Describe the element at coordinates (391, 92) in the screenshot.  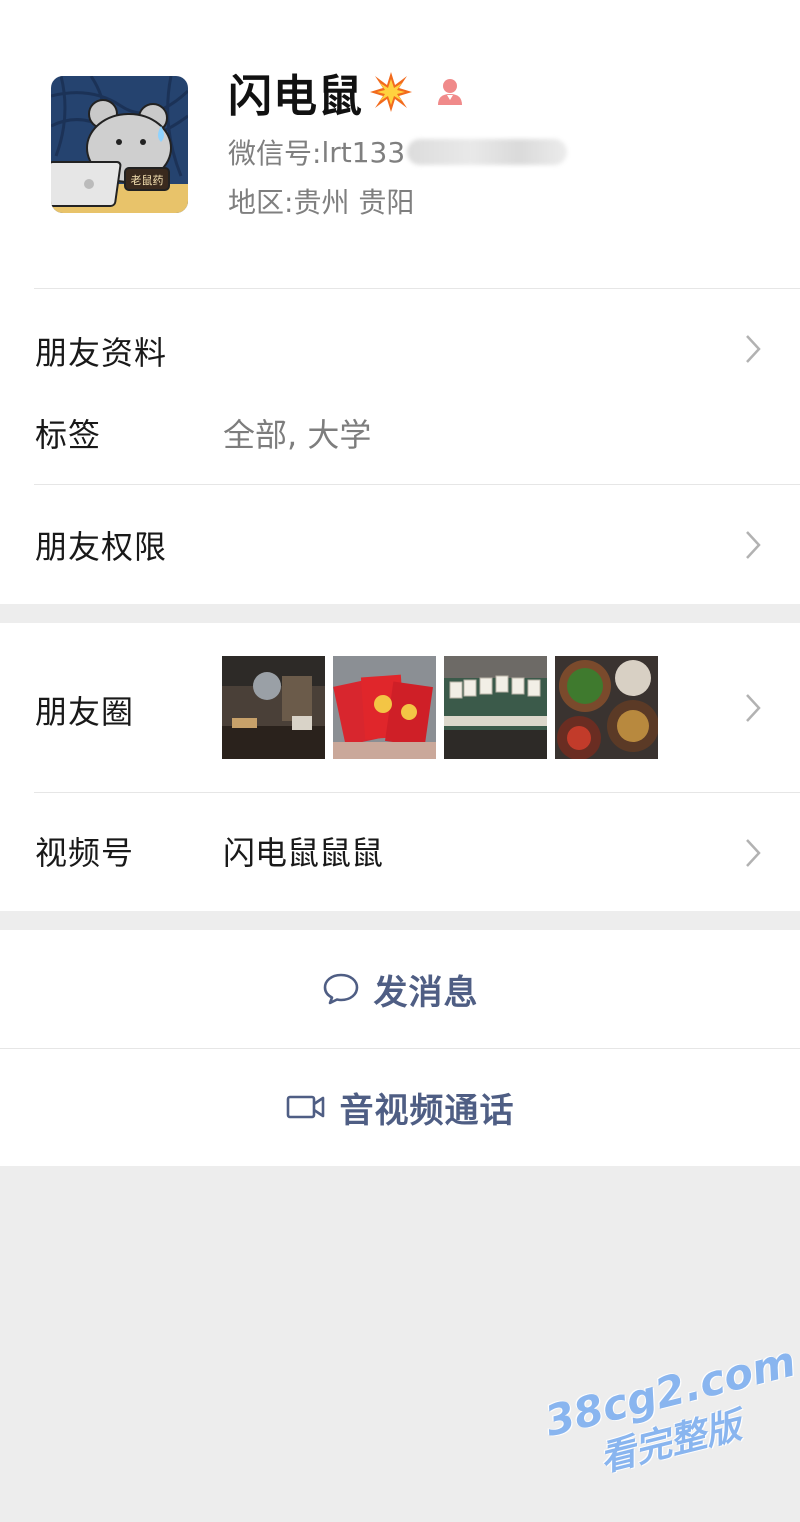
I see `collision-spark-icon` at that location.